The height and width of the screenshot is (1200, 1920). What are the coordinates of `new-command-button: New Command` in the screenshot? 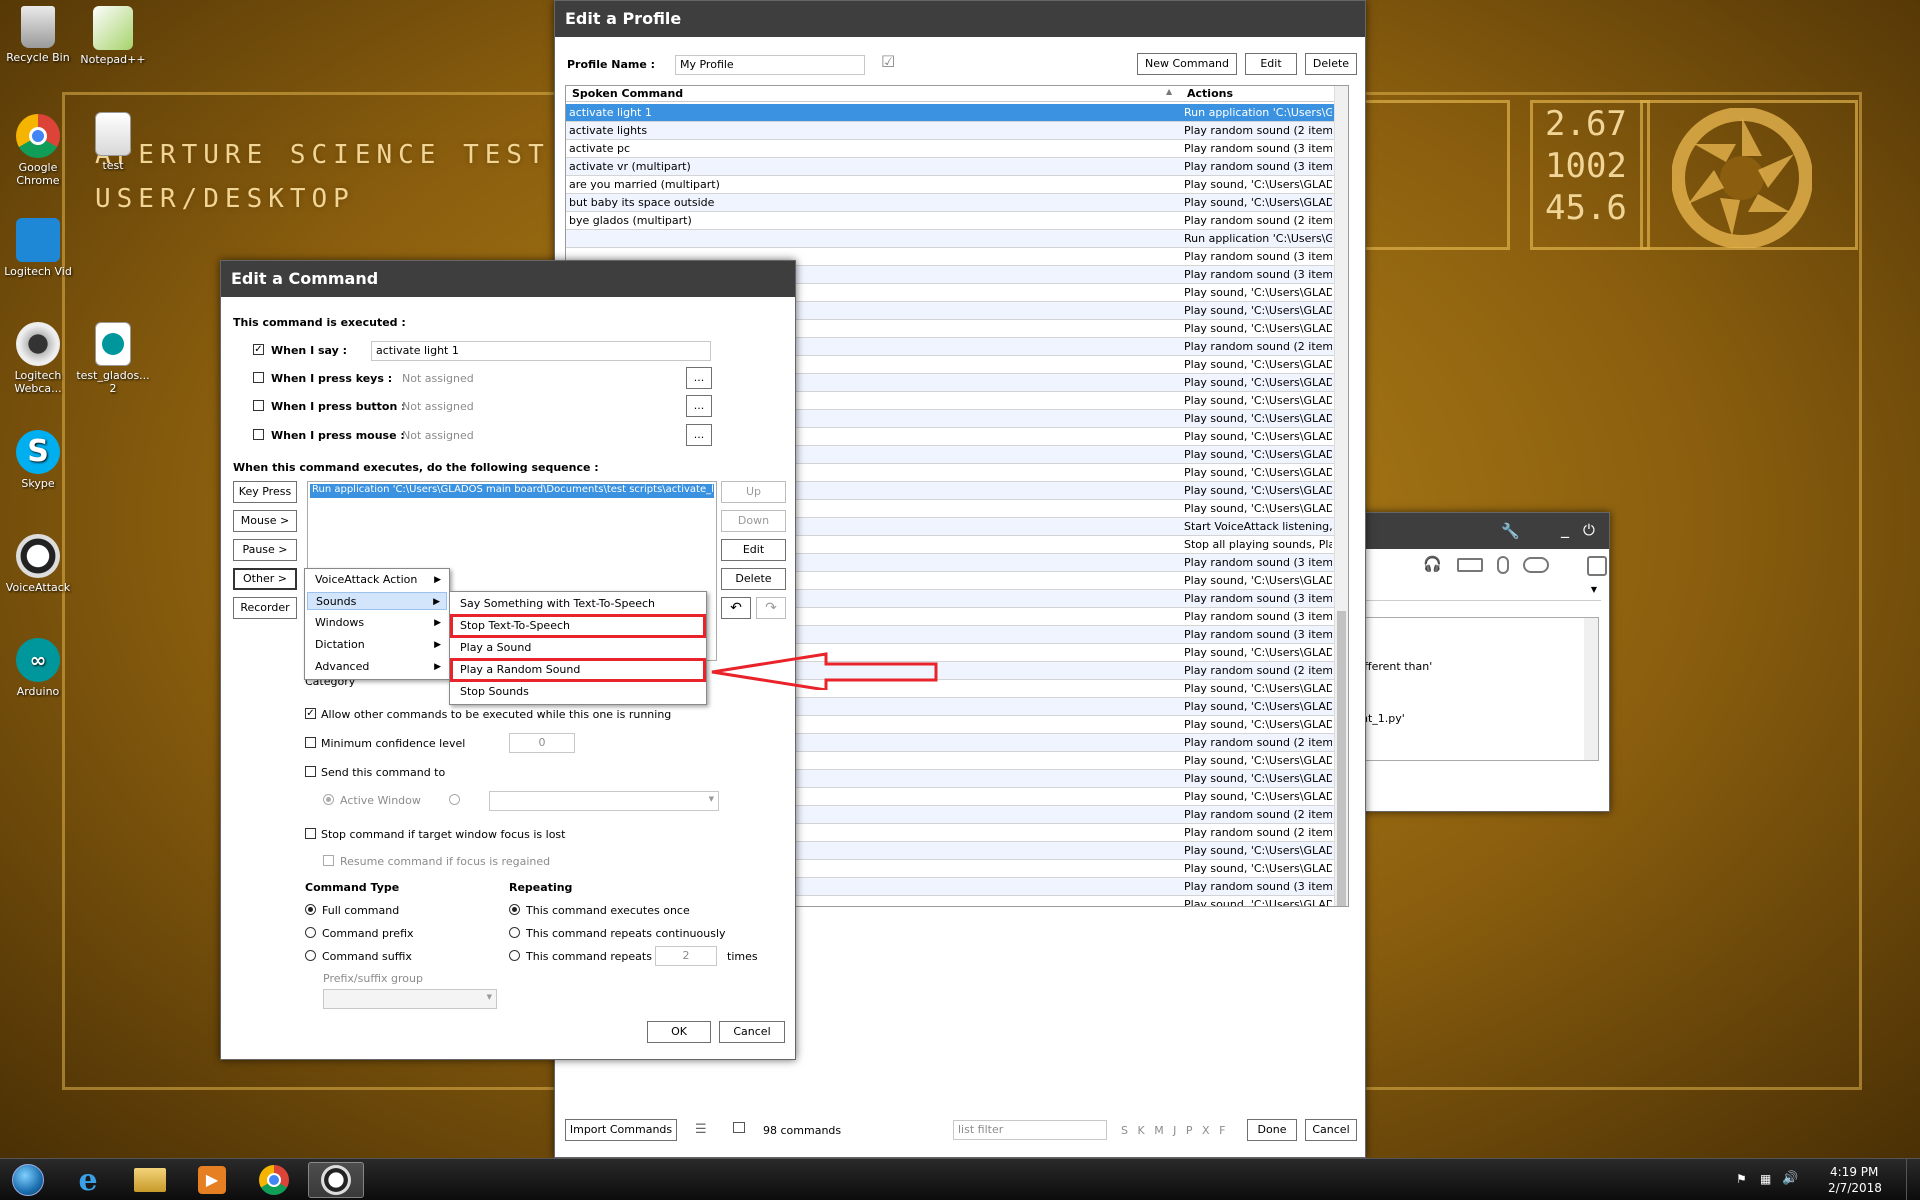 It's located at (1187, 64).